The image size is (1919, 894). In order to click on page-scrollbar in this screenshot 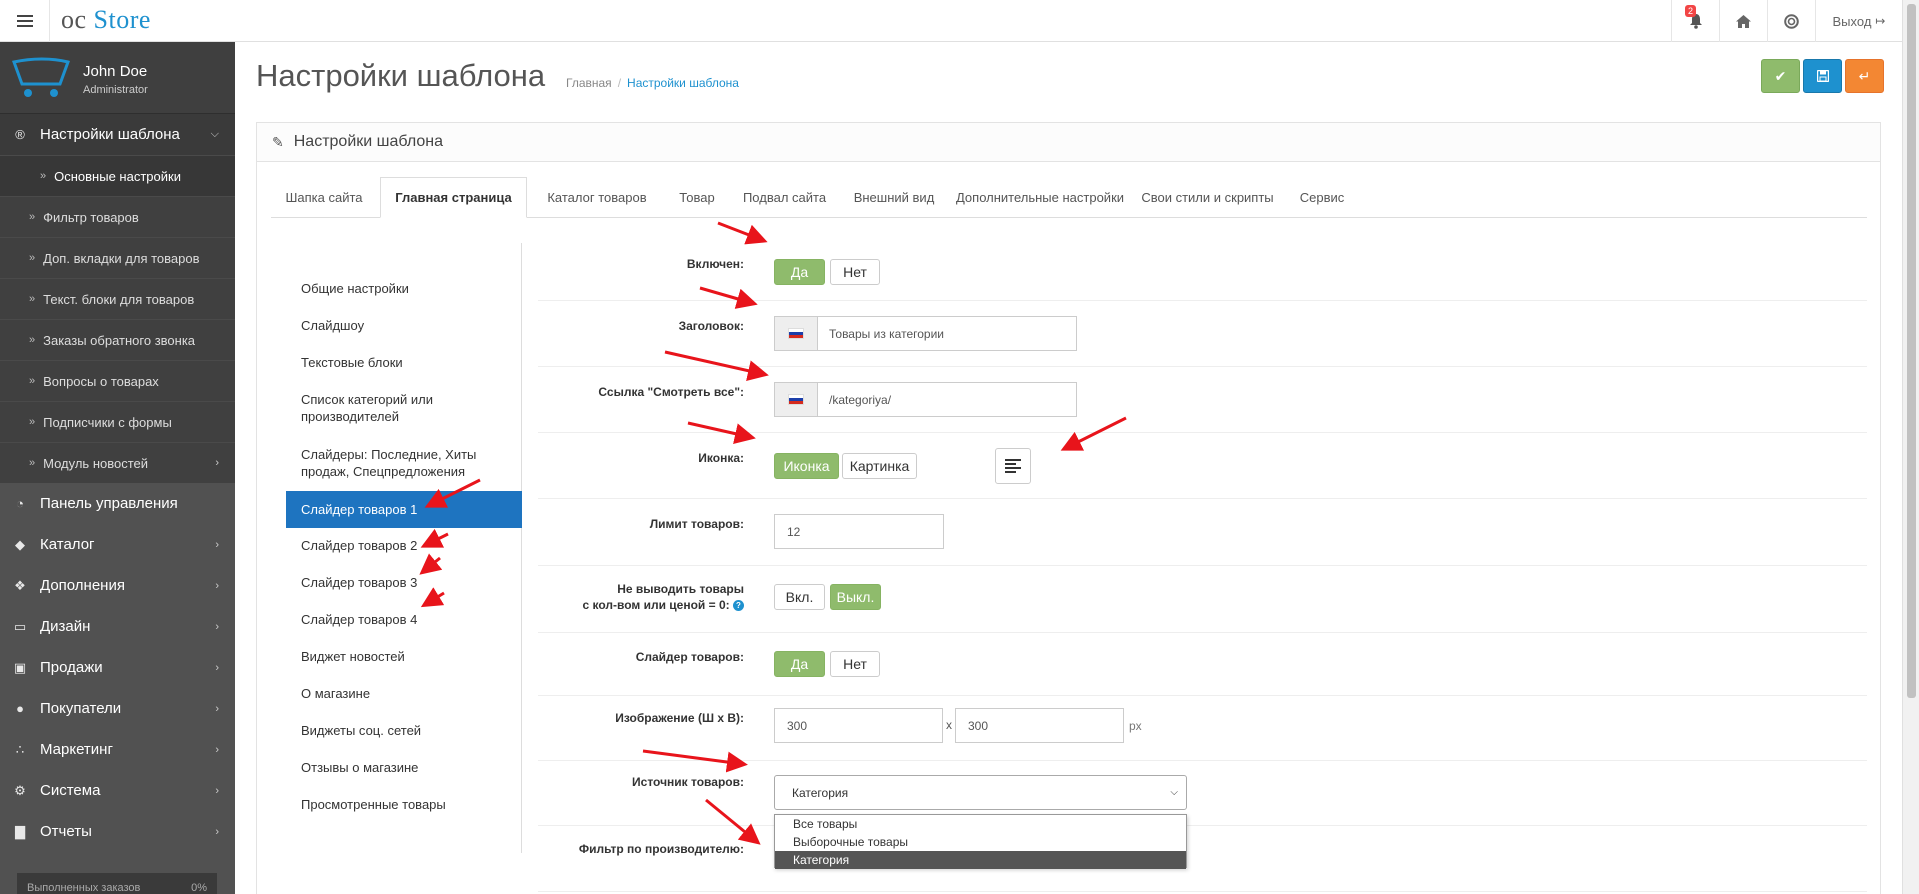, I will do `click(1910, 447)`.